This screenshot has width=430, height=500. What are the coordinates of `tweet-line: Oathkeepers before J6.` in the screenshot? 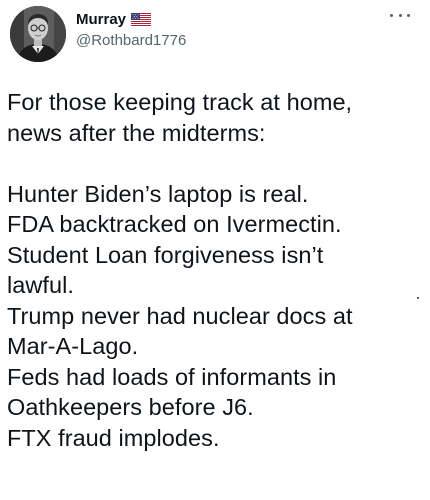 It's located at (130, 407).